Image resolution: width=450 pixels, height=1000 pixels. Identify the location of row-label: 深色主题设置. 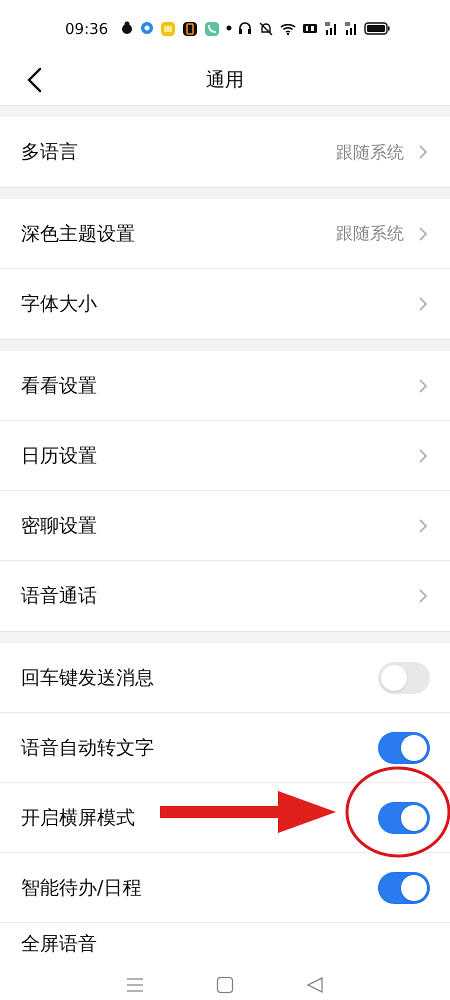
(78, 234).